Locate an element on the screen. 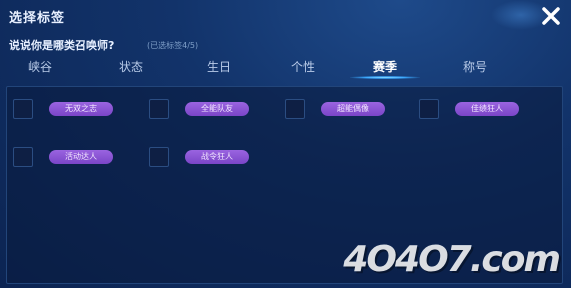  tab-title: 称号 is located at coordinates (475, 66).